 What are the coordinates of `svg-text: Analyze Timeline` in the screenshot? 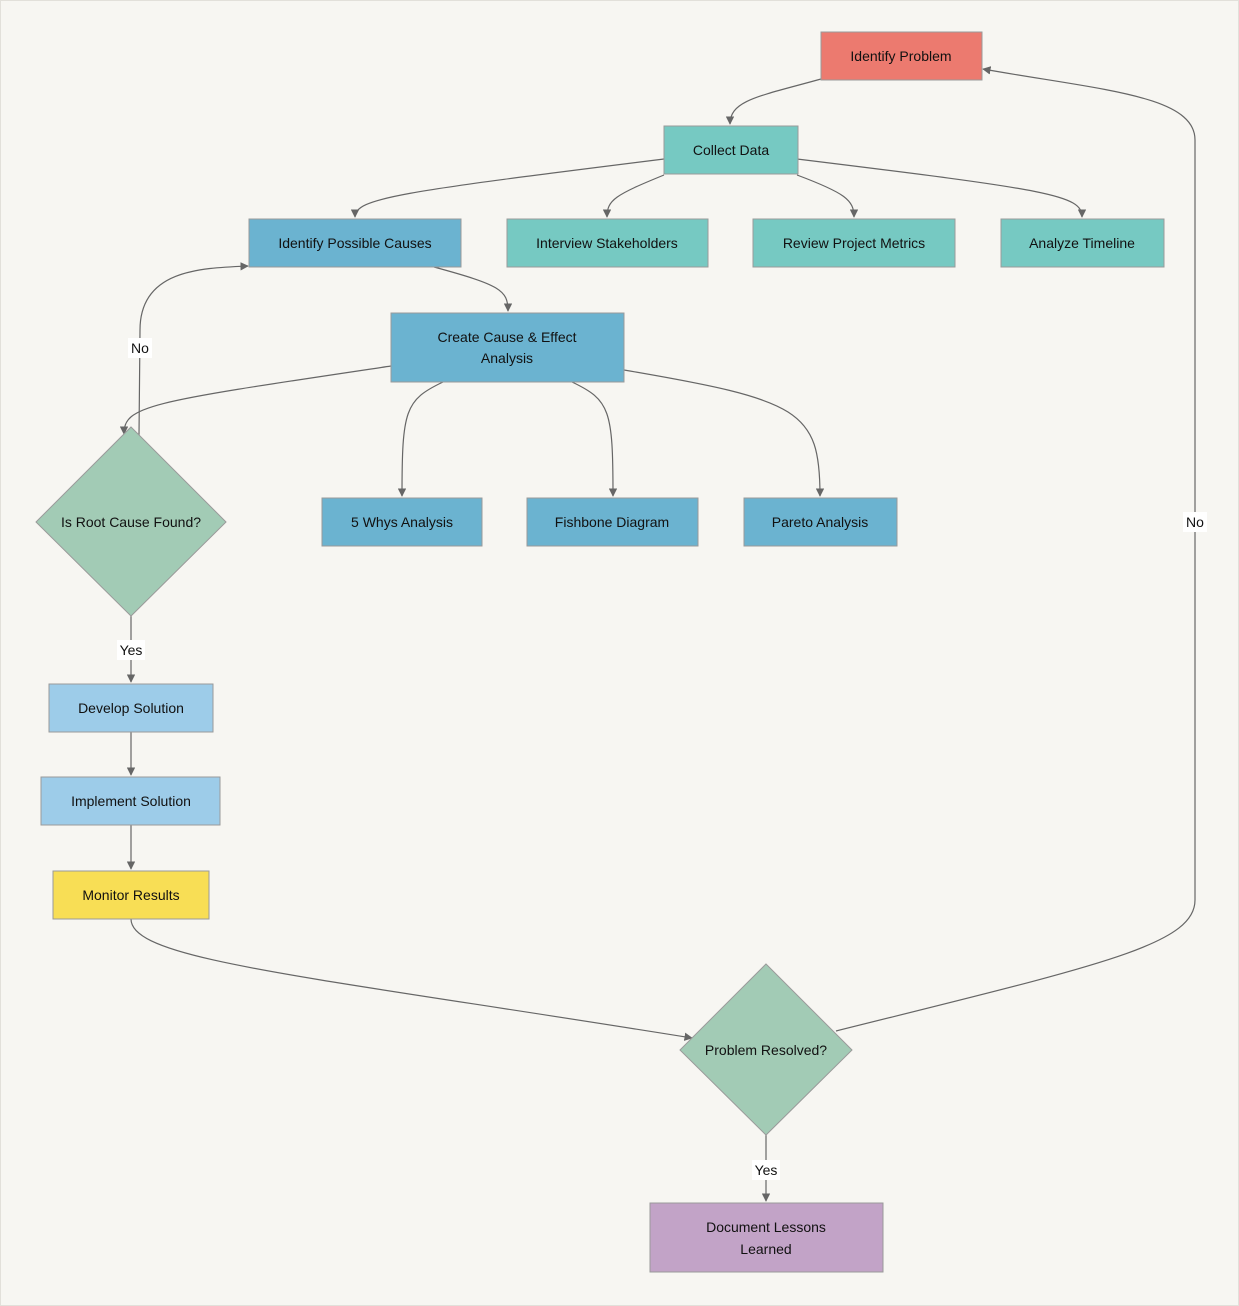 It's located at (1082, 243).